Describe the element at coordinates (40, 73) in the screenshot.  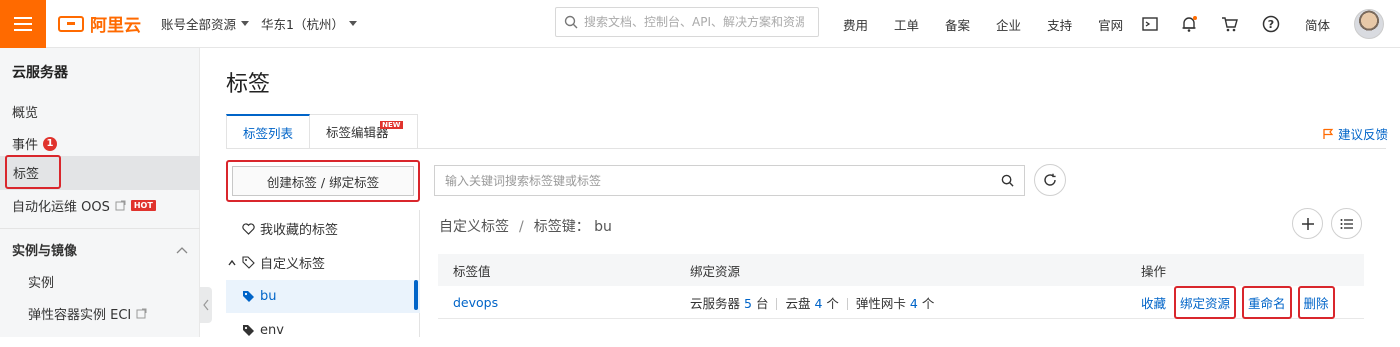
I see `sidebar-title: 云服务器` at that location.